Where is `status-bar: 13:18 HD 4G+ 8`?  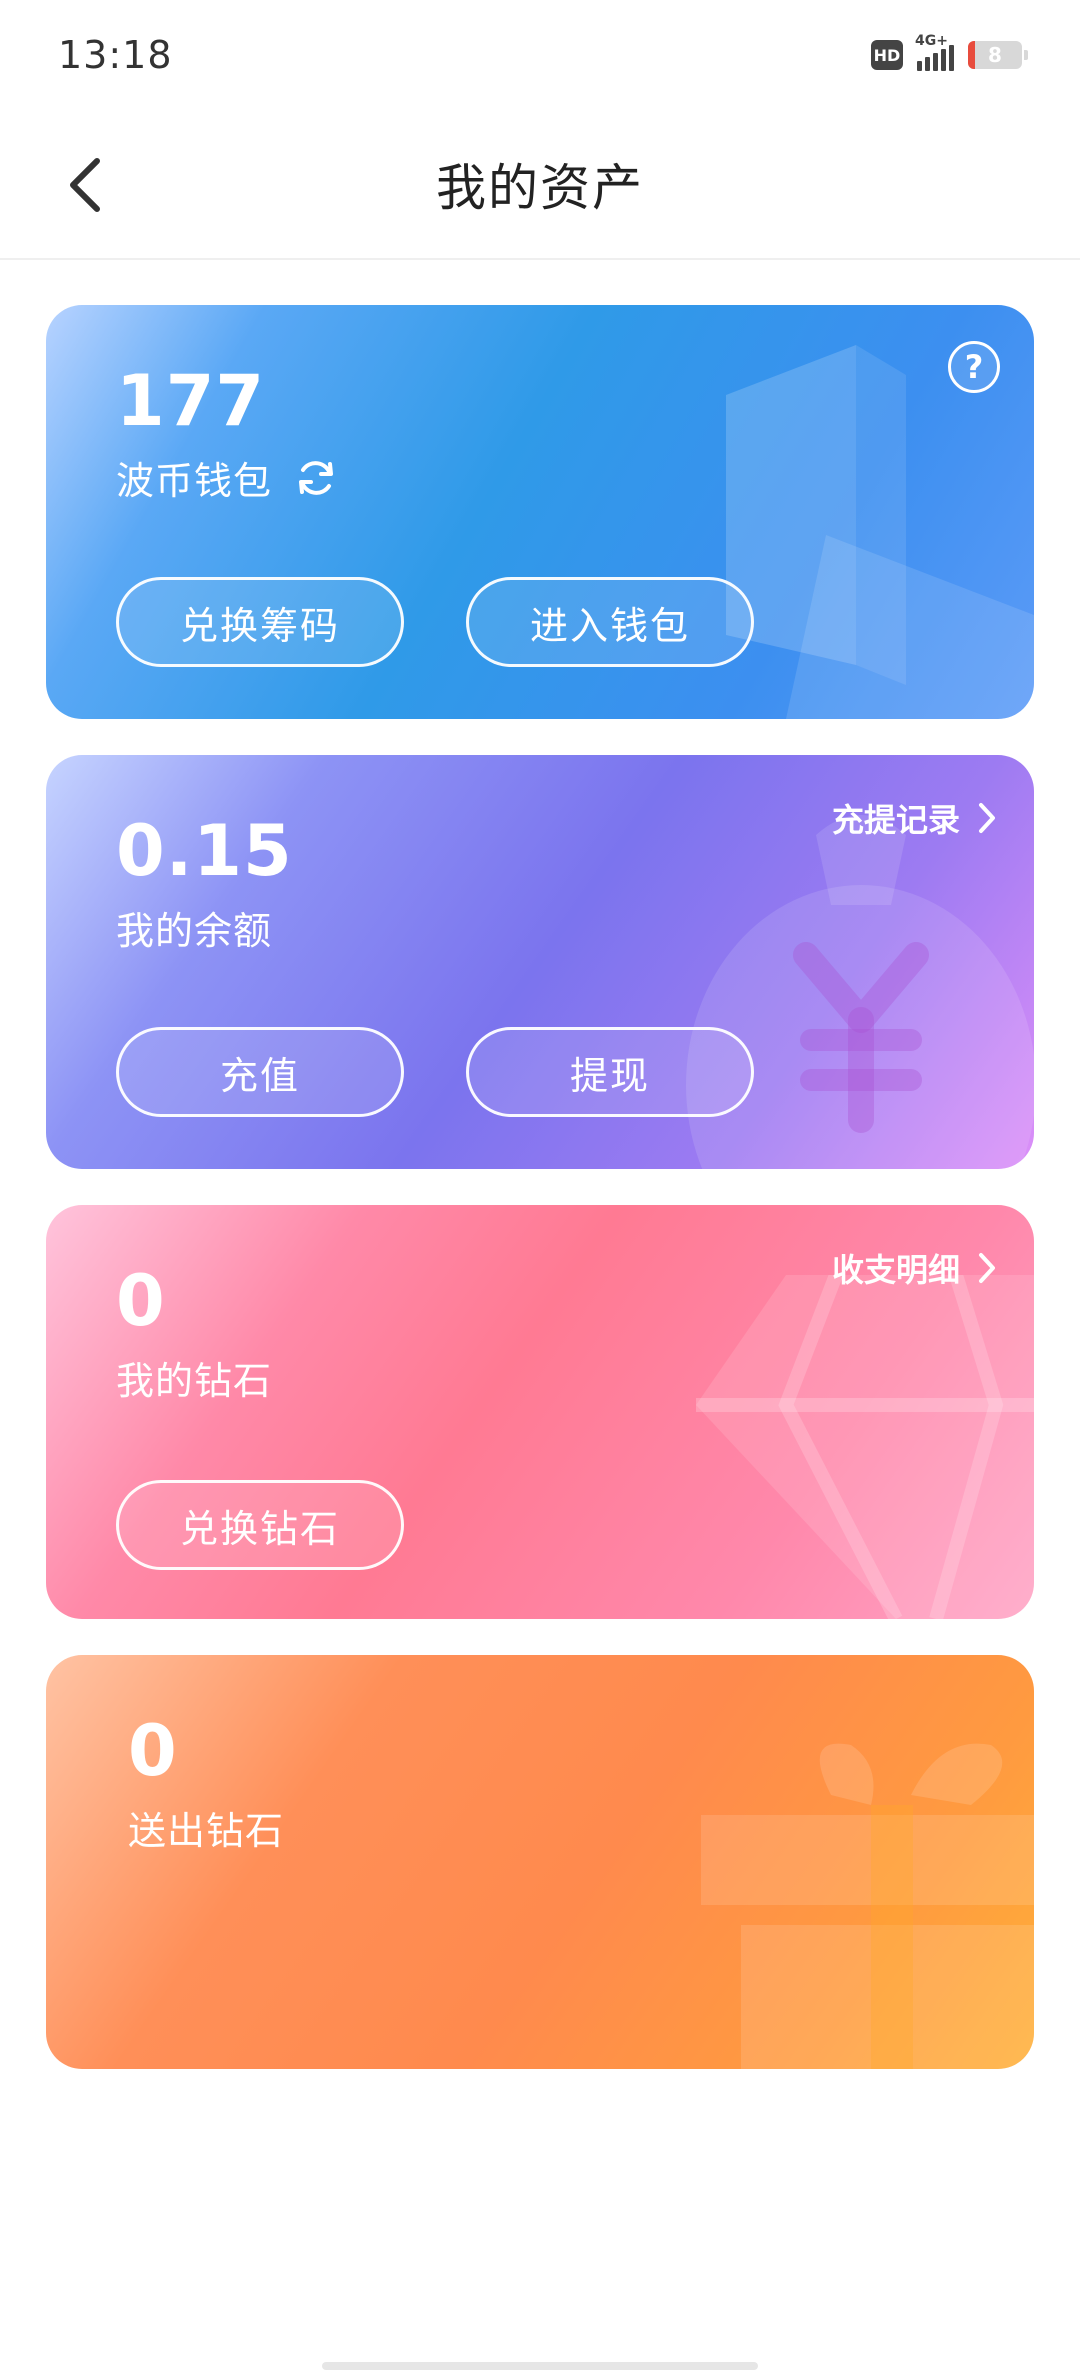
status-bar: 13:18 HD 4G+ 8 is located at coordinates (540, 55).